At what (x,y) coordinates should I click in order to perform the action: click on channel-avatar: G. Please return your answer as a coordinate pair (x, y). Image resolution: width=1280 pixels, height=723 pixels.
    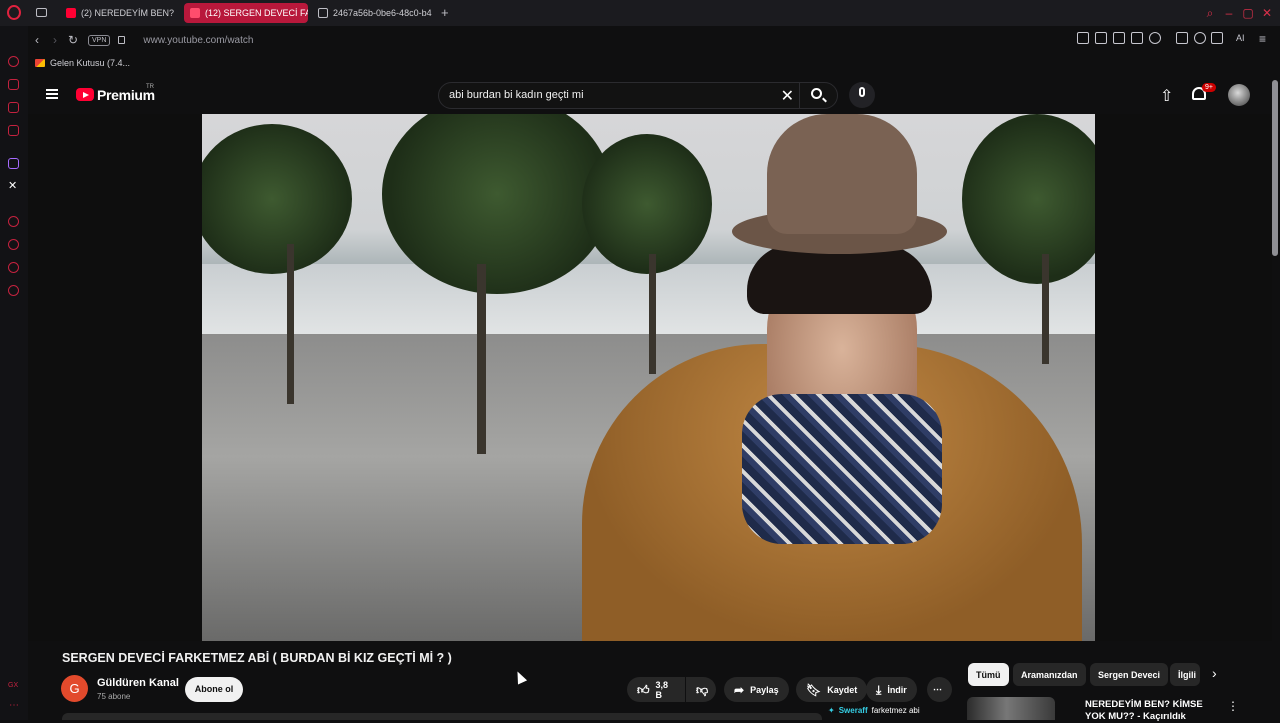
    Looking at the image, I should click on (74, 688).